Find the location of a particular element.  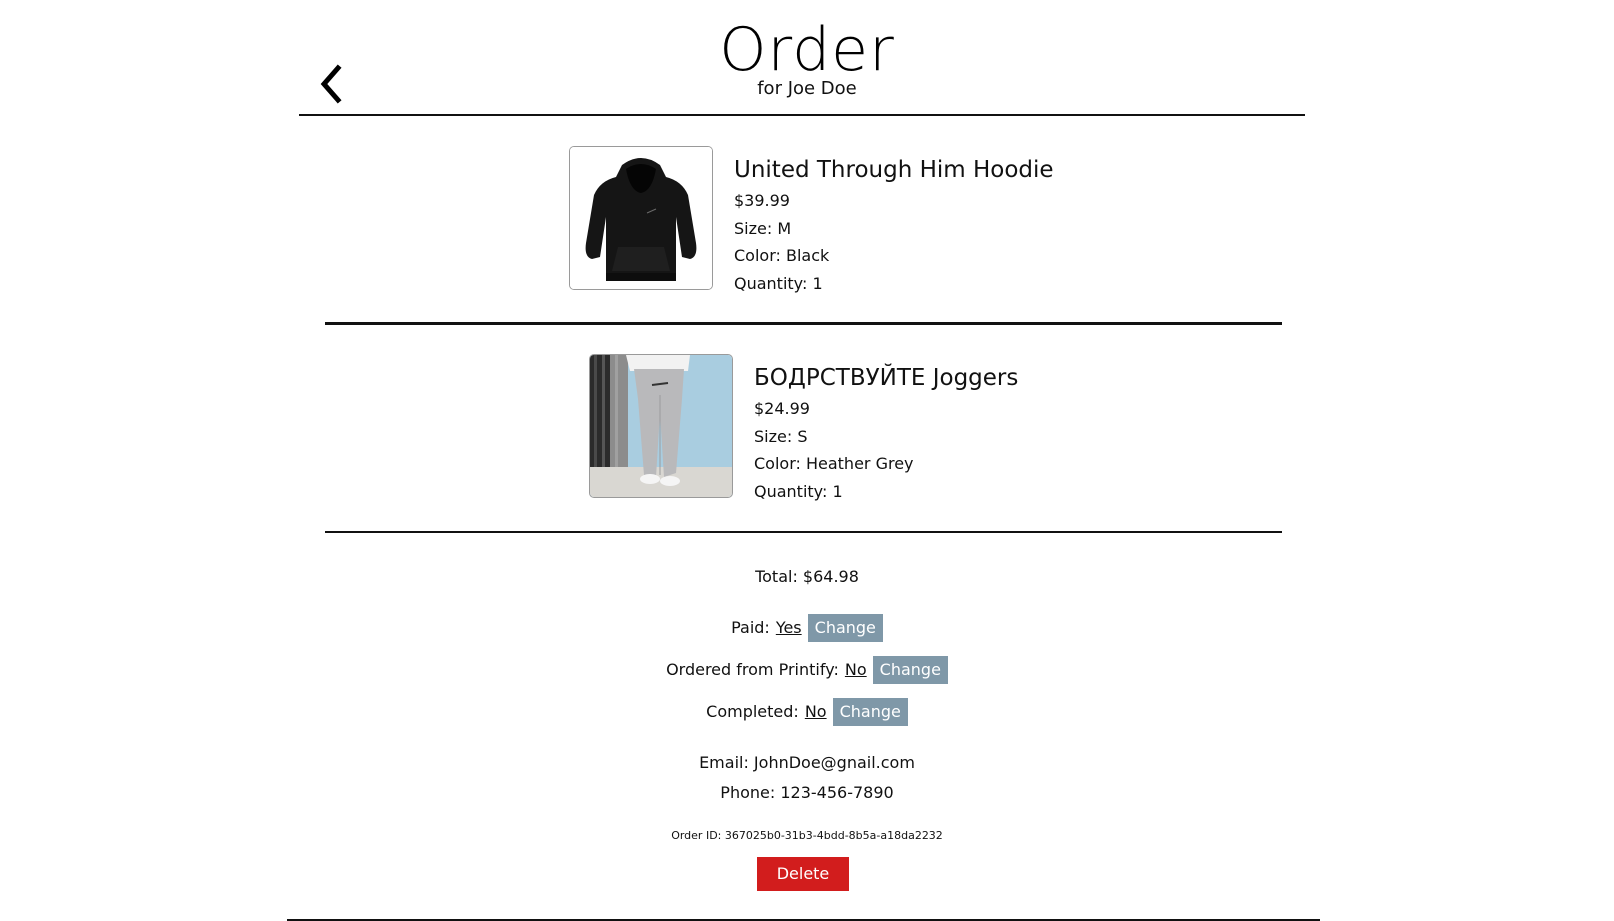

customer-phone: Phone: 123-456-7890 is located at coordinates (807, 792).